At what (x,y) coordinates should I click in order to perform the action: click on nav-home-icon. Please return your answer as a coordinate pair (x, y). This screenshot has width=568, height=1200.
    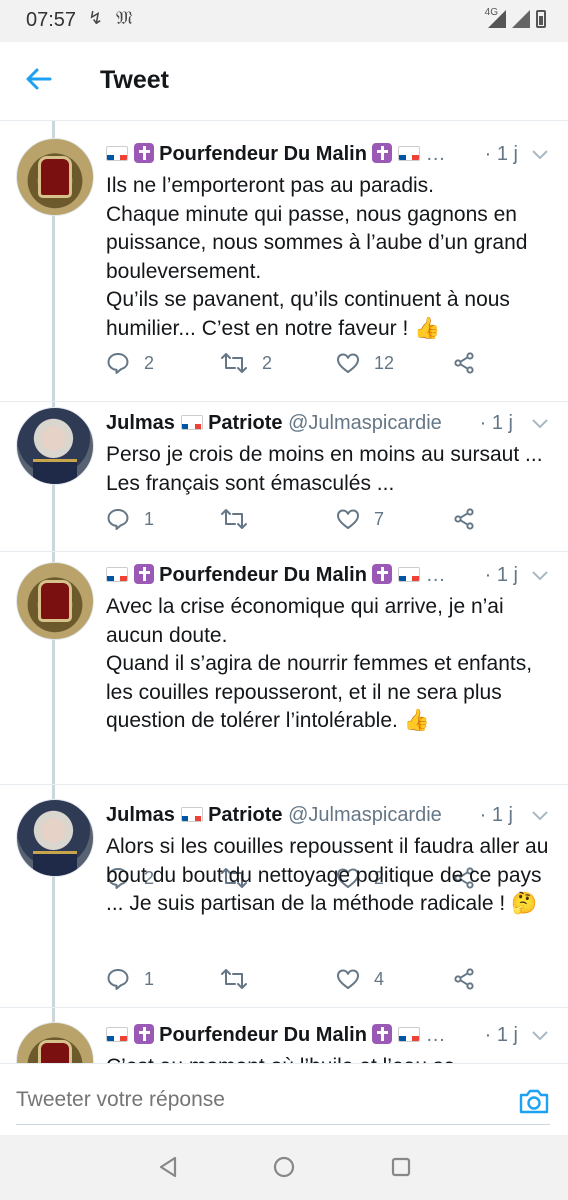
    Looking at the image, I should click on (284, 1167).